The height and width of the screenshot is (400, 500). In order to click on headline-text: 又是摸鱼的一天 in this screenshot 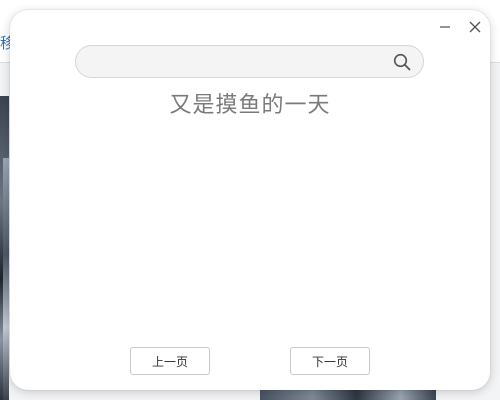, I will do `click(250, 105)`.